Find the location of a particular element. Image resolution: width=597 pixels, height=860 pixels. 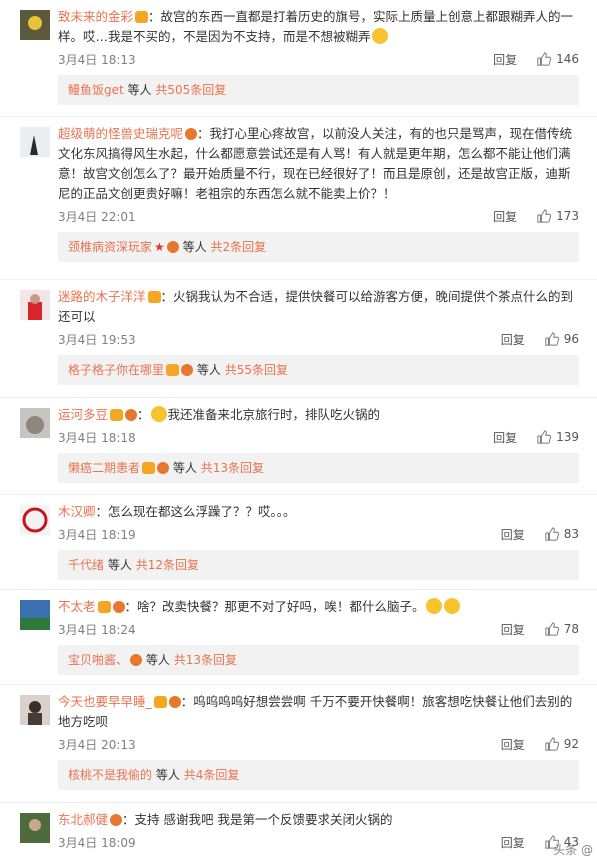

comment-date: 3月4日 18:19 is located at coordinates (97, 534).